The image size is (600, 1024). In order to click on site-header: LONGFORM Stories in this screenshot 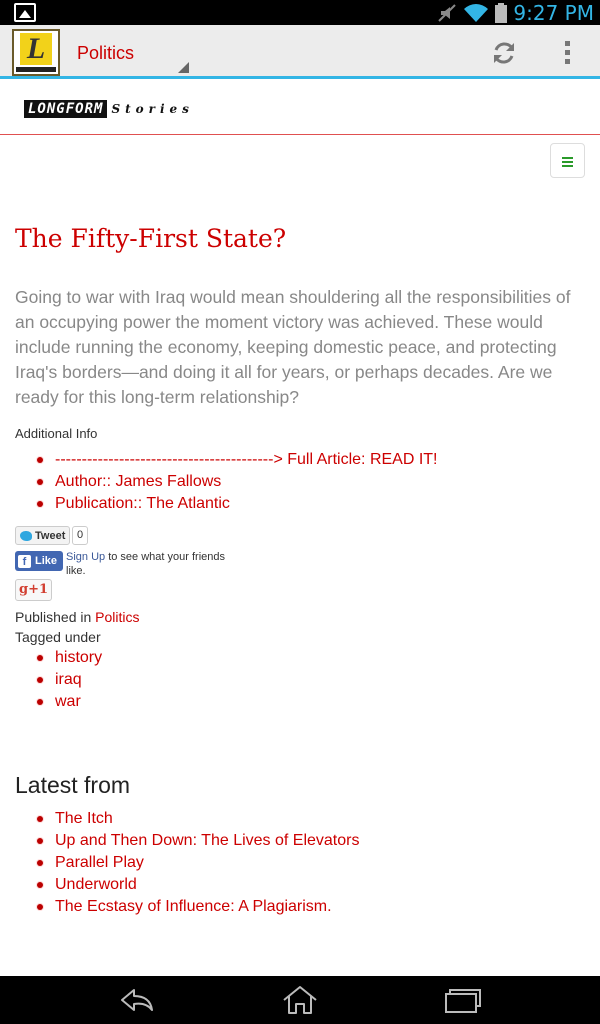, I will do `click(300, 108)`.